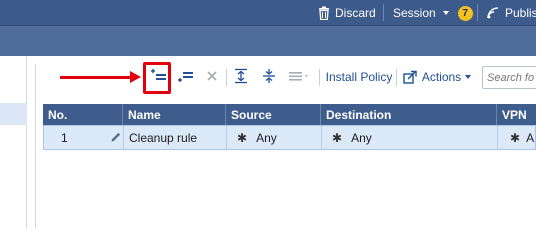  What do you see at coordinates (289, 137) in the screenshot?
I see `table-row: 1 Cleanup rule ✱ Any ✱ Any ✱ A` at bounding box center [289, 137].